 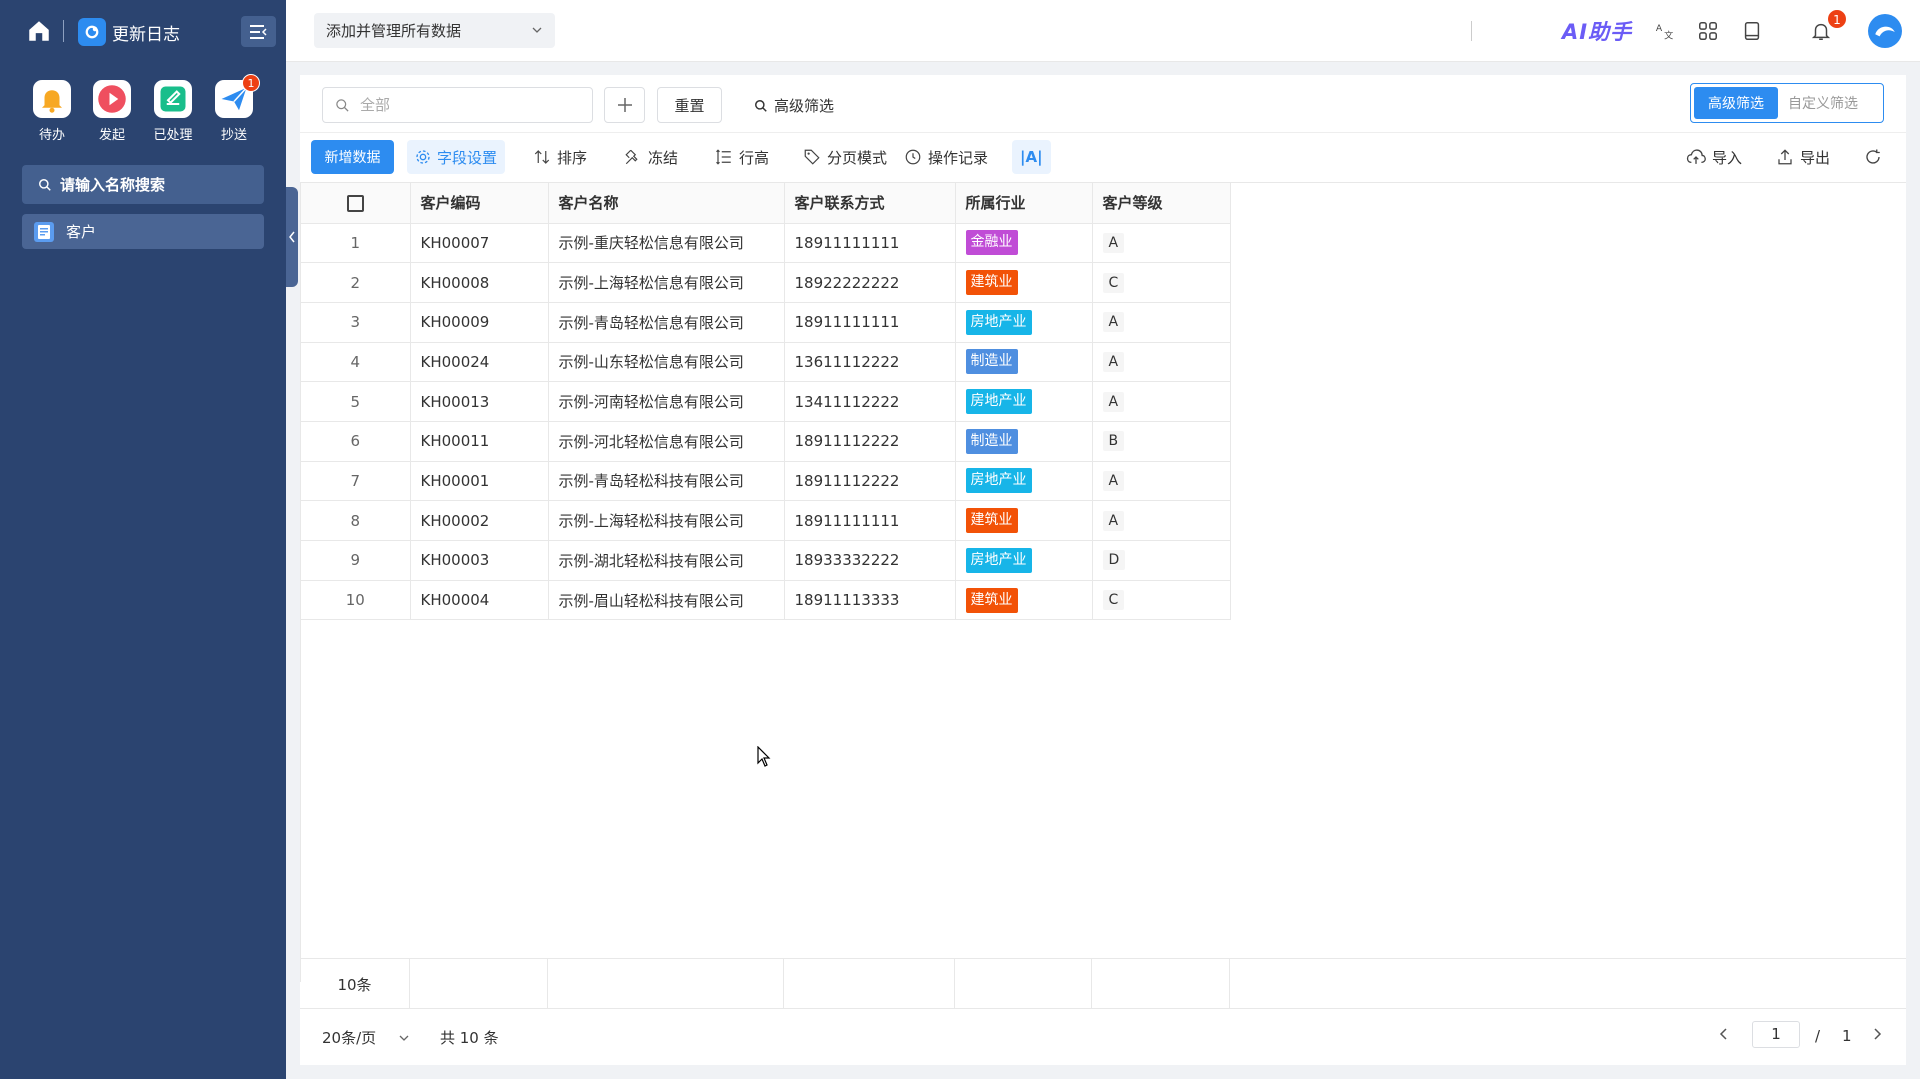 What do you see at coordinates (470, 105) in the screenshot?
I see `search-input` at bounding box center [470, 105].